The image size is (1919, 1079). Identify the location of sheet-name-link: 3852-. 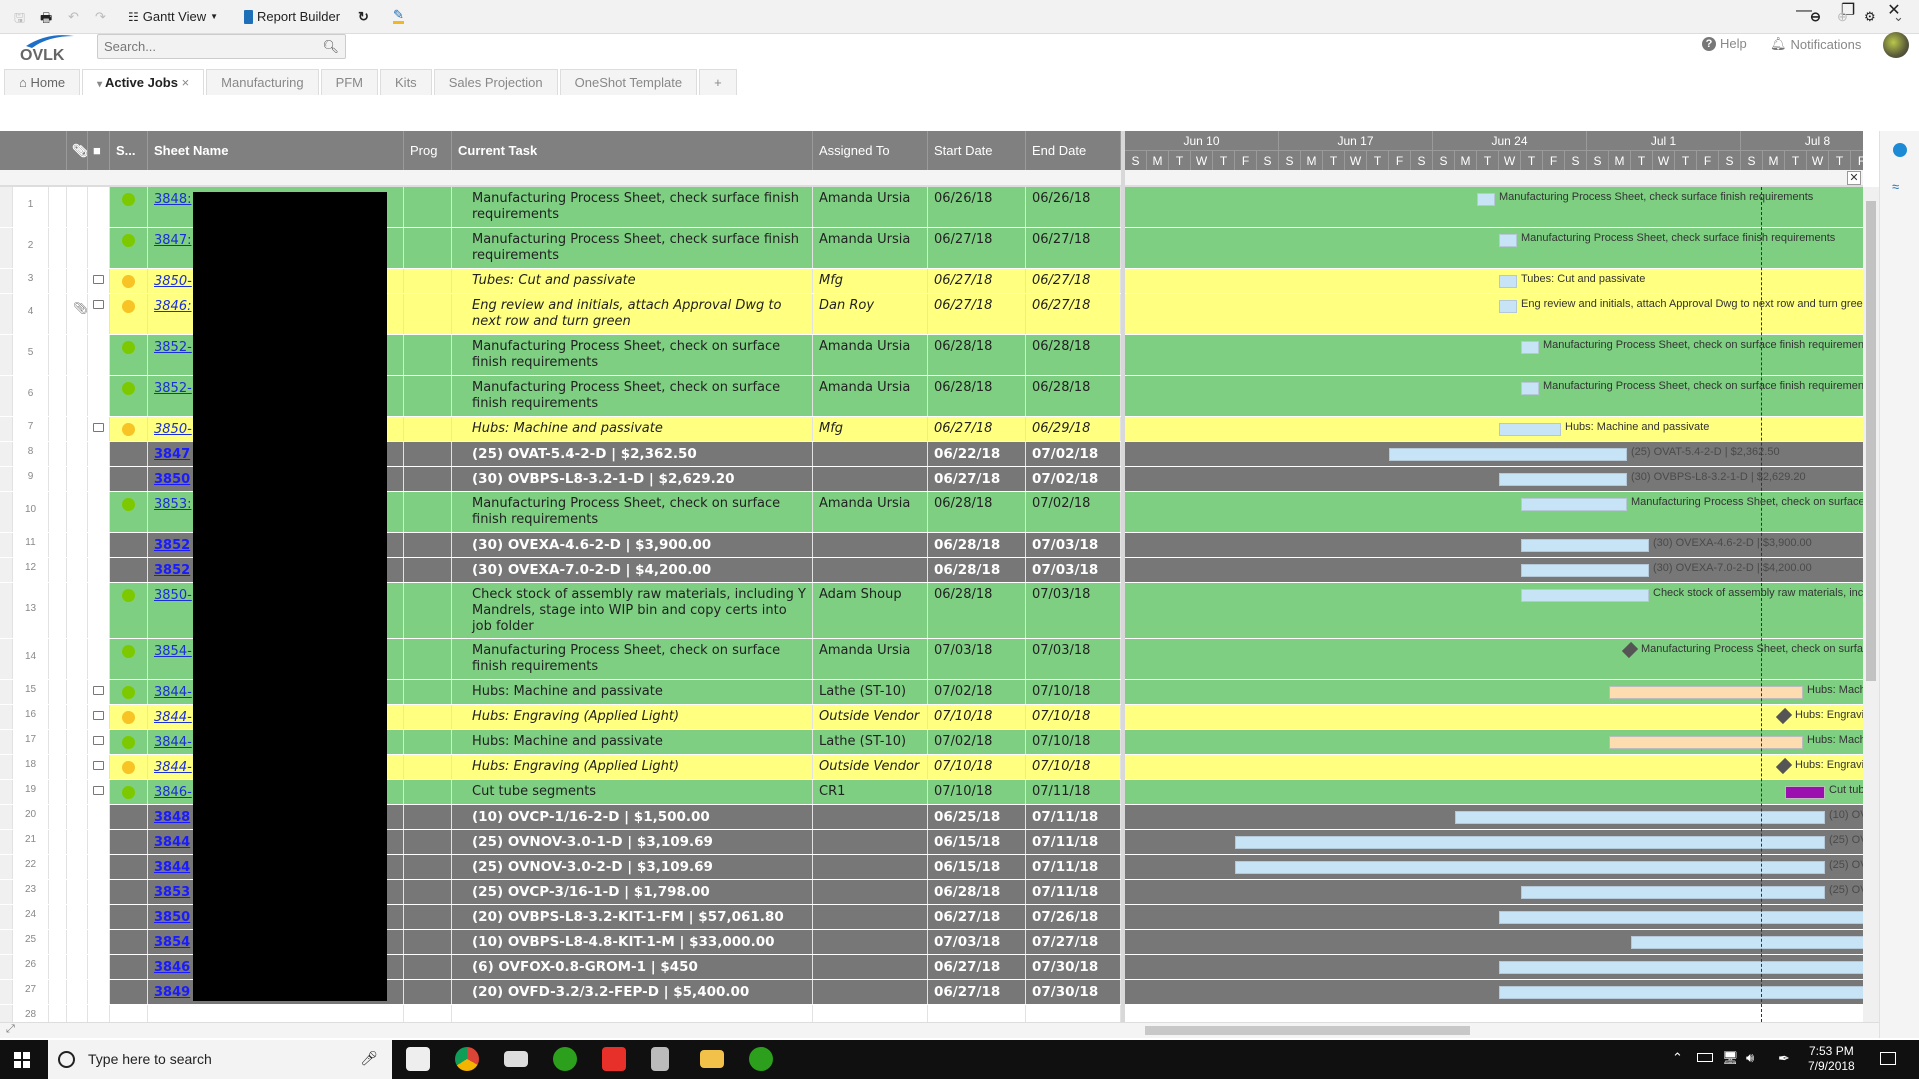
(173, 388).